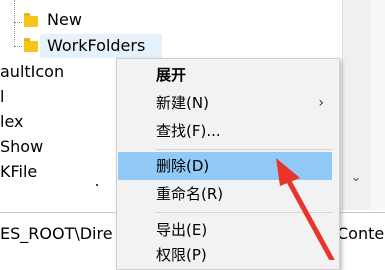  Describe the element at coordinates (356, 178) in the screenshot. I see `scroll-down-icon: ⌄` at that location.